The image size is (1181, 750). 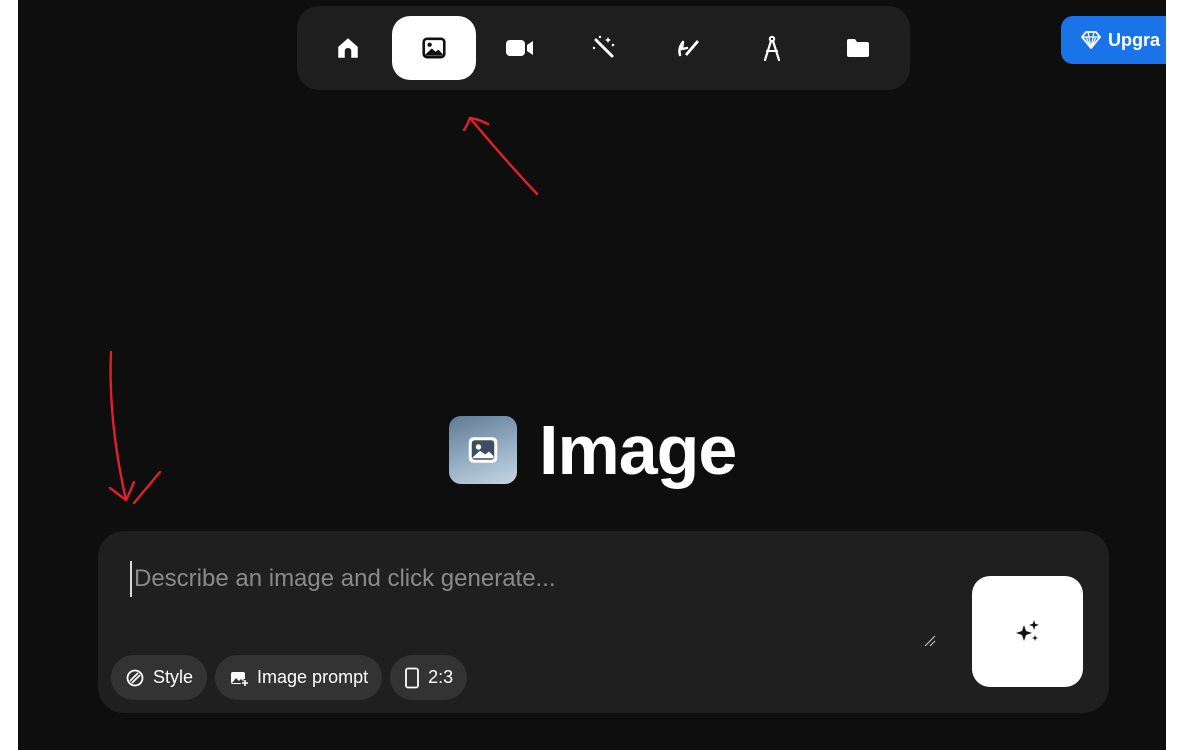 What do you see at coordinates (441, 677) in the screenshot?
I see `aspect-ratio-label: 2:3` at bounding box center [441, 677].